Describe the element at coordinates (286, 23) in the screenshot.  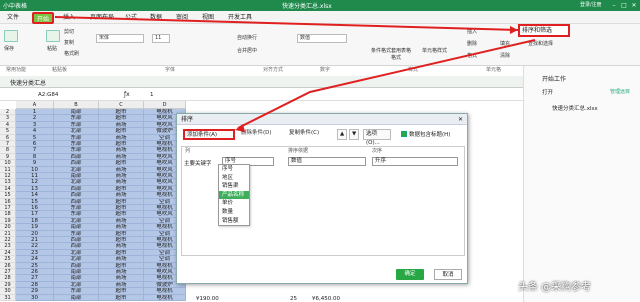
I see `arrow-home-to-sort` at that location.